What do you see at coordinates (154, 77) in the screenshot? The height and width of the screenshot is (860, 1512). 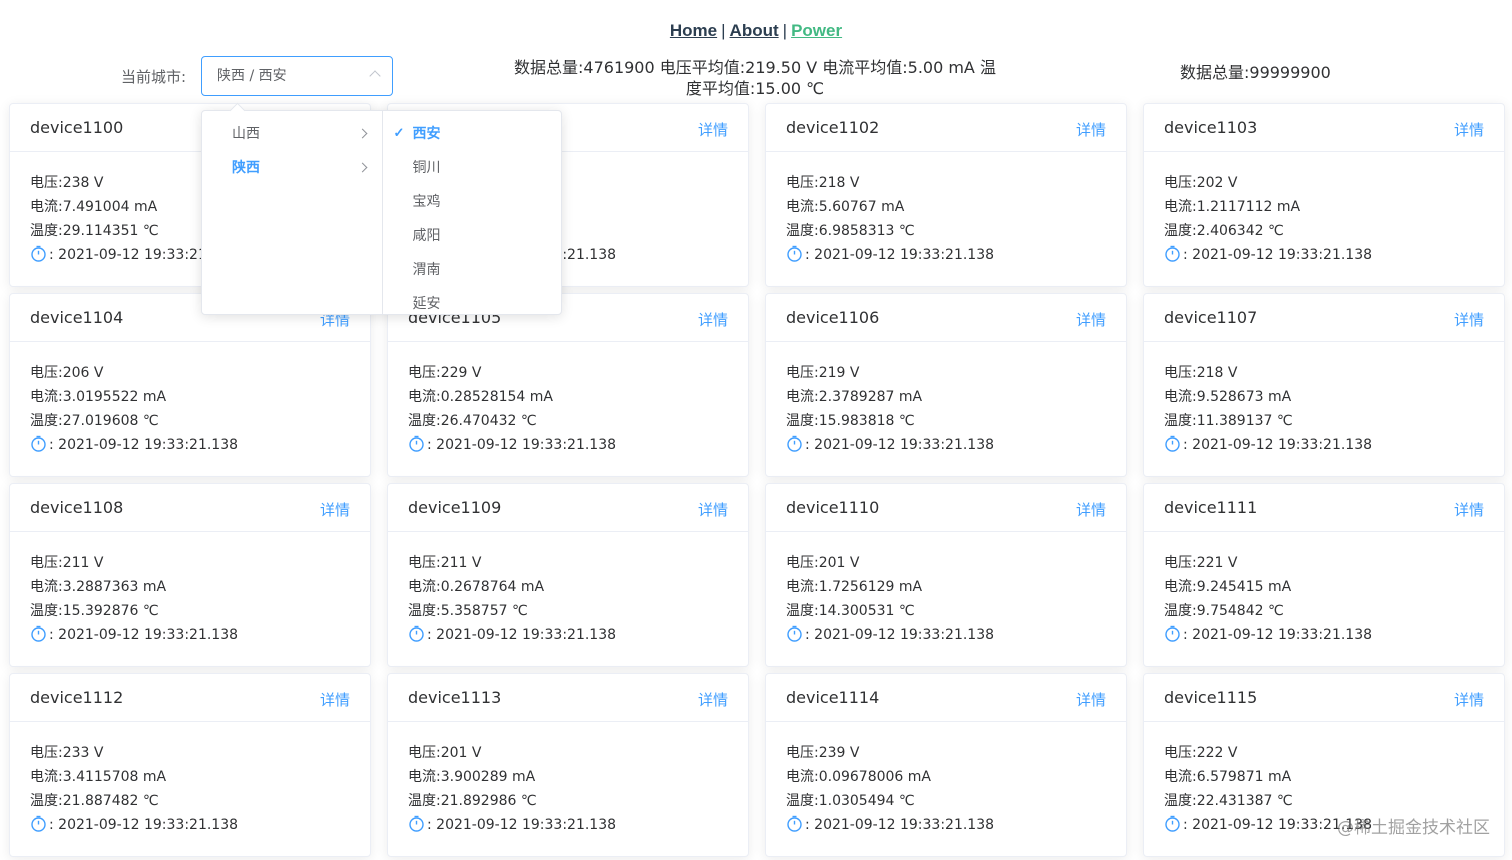 I see `city-label: 当前城市:` at bounding box center [154, 77].